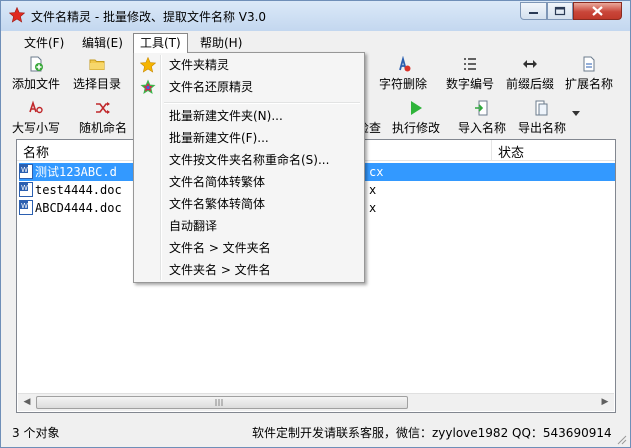 This screenshot has height=448, width=631. I want to click on minimize-icon, so click(533, 13).